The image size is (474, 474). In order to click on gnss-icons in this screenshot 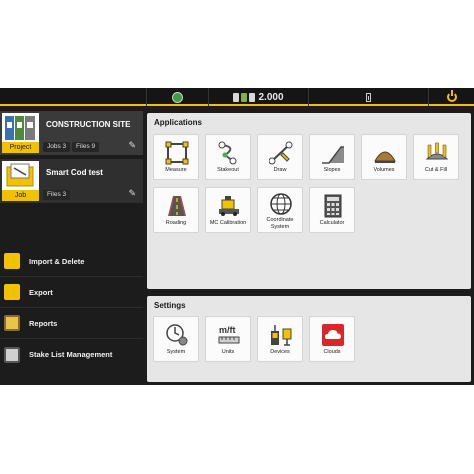, I will do `click(244, 97)`.